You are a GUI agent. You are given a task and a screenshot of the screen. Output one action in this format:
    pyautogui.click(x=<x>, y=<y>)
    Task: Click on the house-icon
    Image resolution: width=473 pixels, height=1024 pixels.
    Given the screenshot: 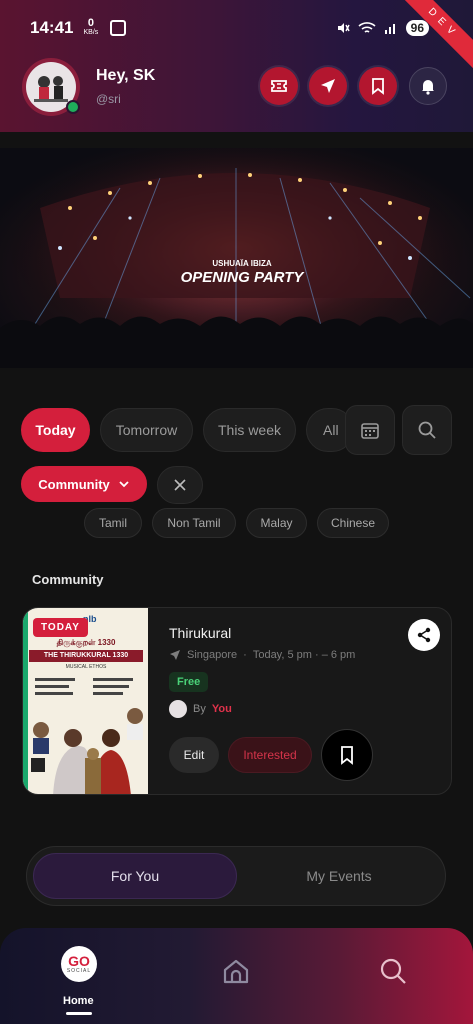 What is the action you would take?
    pyautogui.click(x=236, y=971)
    